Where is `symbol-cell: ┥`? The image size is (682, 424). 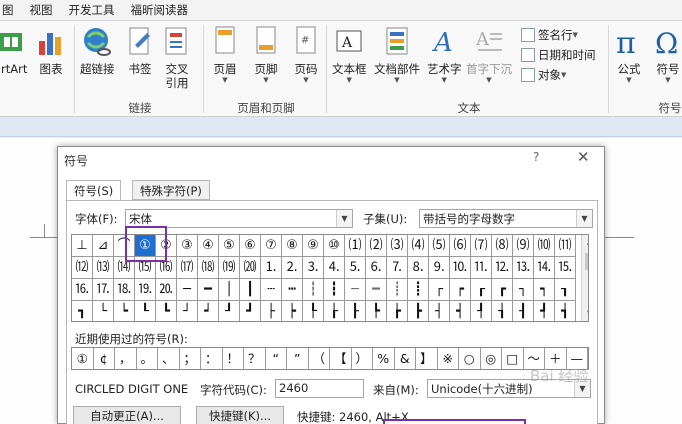 symbol-cell: ┥ is located at coordinates (460, 311).